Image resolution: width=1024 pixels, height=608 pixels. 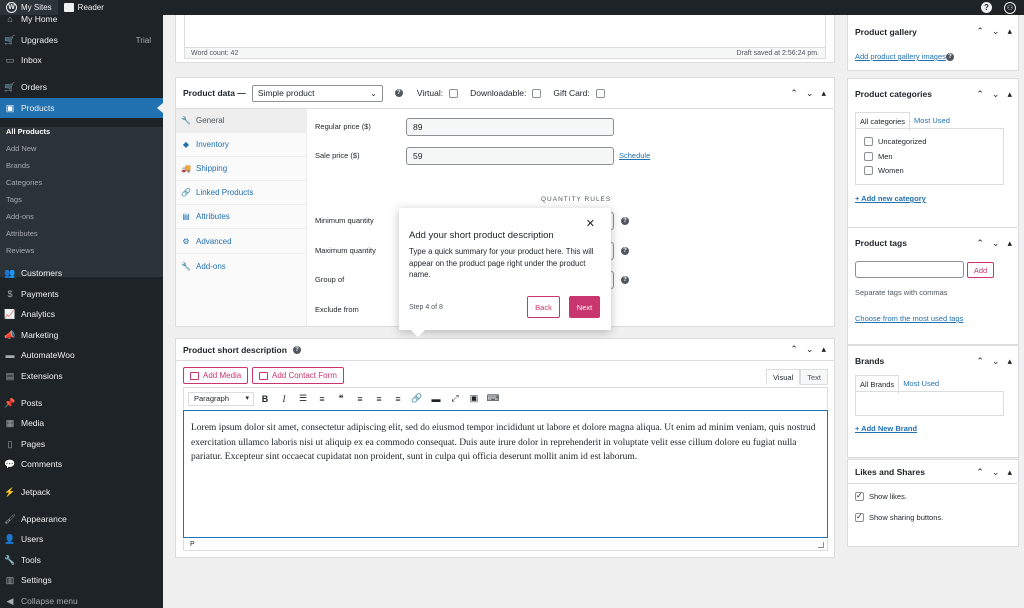 I want to click on sidebar-item-products: ▣ Products, so click(x=81, y=108).